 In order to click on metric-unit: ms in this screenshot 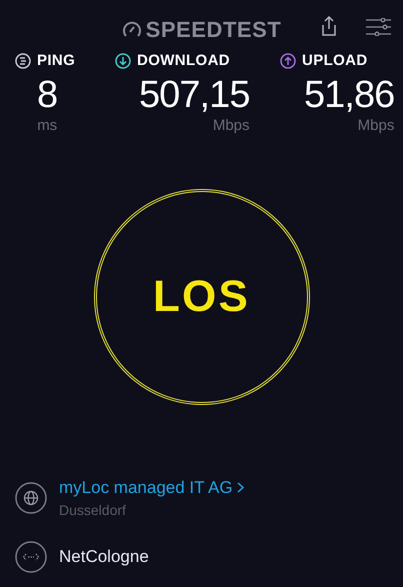, I will do `click(47, 125)`.